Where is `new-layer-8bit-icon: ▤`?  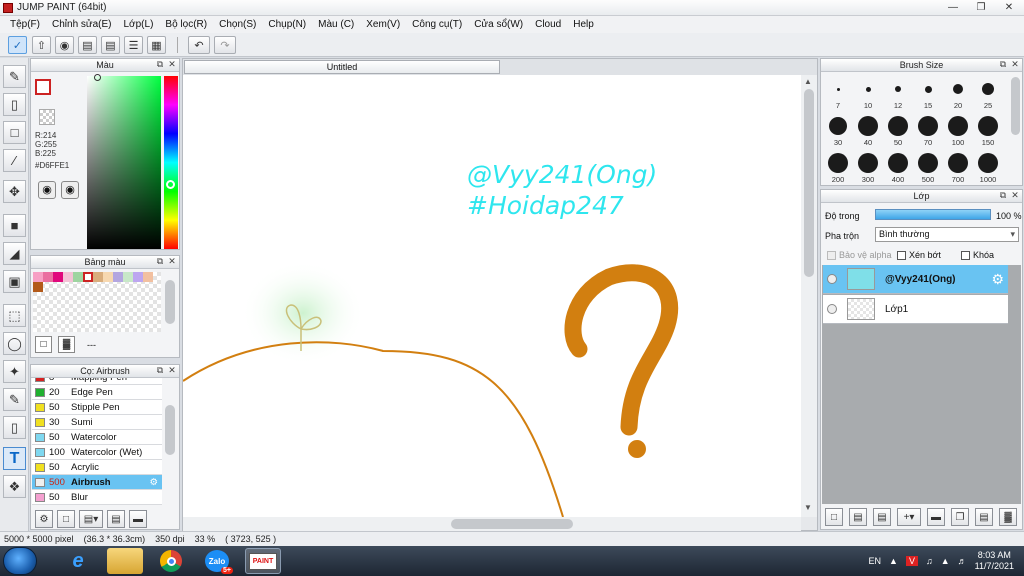
new-layer-8bit-icon: ▤ is located at coordinates (858, 517).